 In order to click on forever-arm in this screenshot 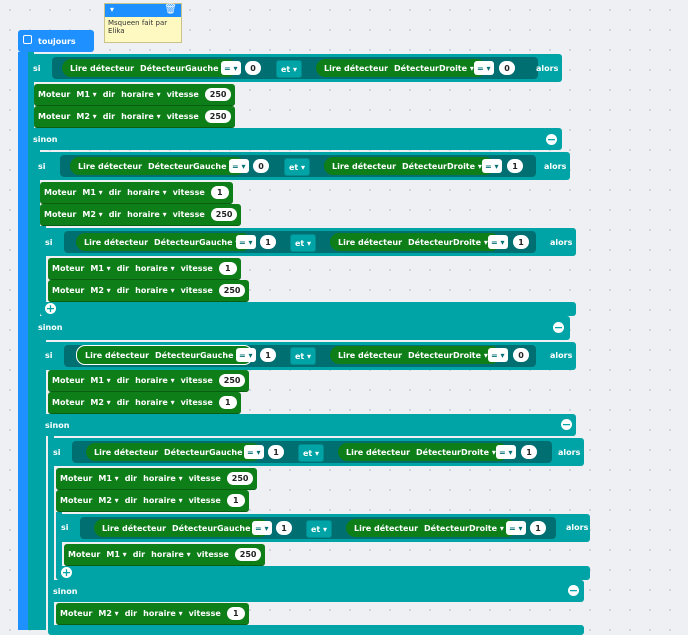, I will do `click(23, 341)`.